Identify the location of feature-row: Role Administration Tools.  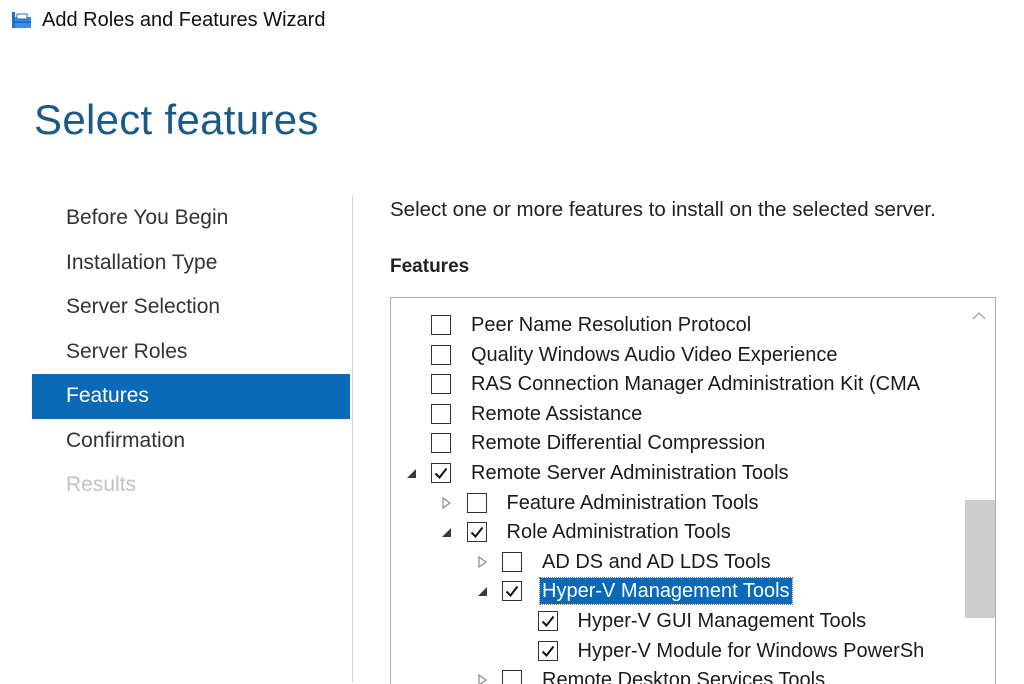
(677, 532).